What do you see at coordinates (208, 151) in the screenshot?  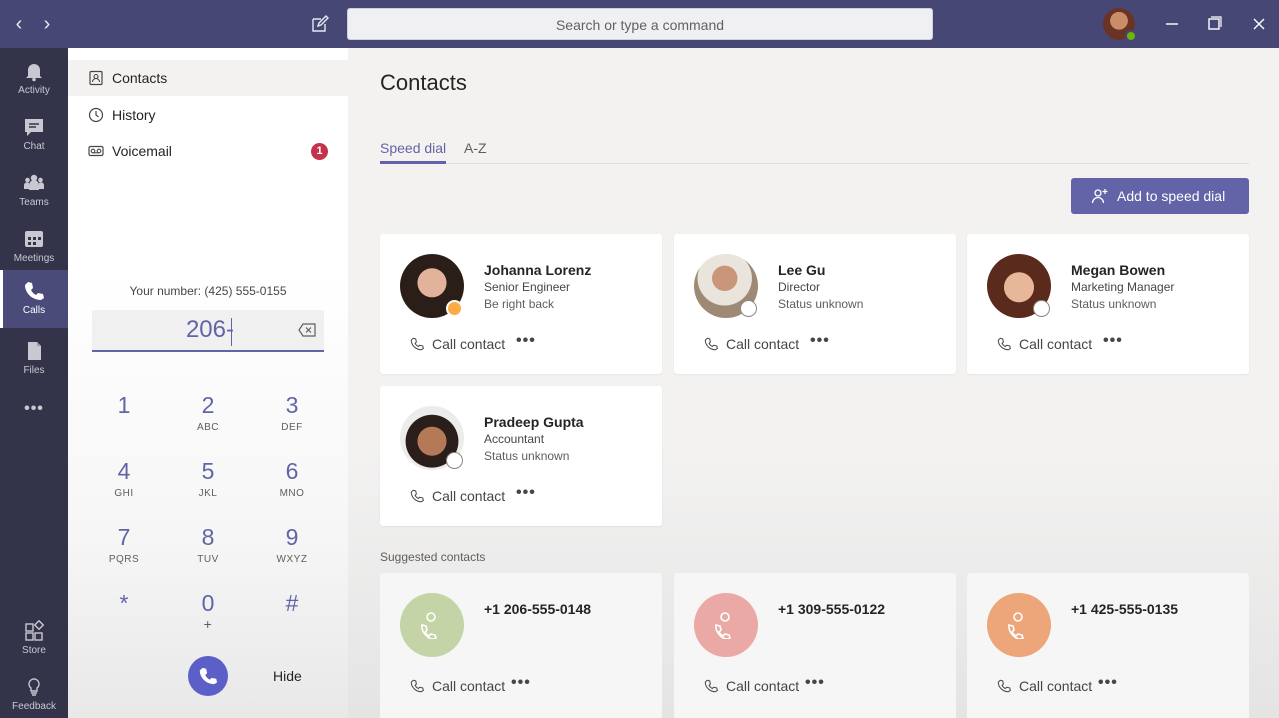 I see `calls-nav-voicemail: Voicemail 1` at bounding box center [208, 151].